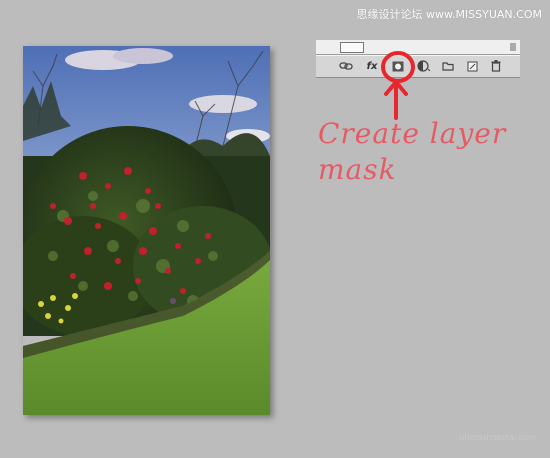  Describe the element at coordinates (357, 169) in the screenshot. I see `annotation-line-2: mask` at that location.